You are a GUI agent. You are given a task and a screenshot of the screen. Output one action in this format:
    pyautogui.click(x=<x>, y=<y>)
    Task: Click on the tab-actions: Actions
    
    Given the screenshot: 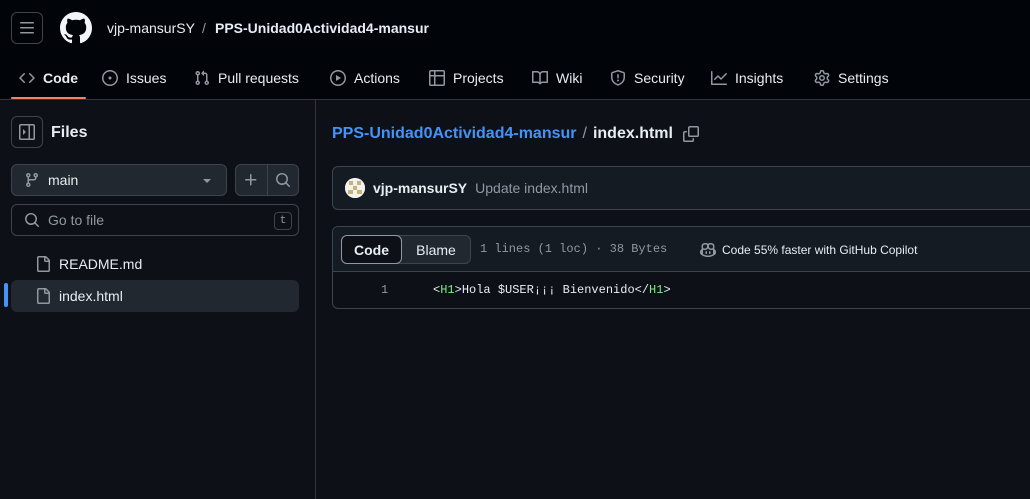 What is the action you would take?
    pyautogui.click(x=365, y=78)
    